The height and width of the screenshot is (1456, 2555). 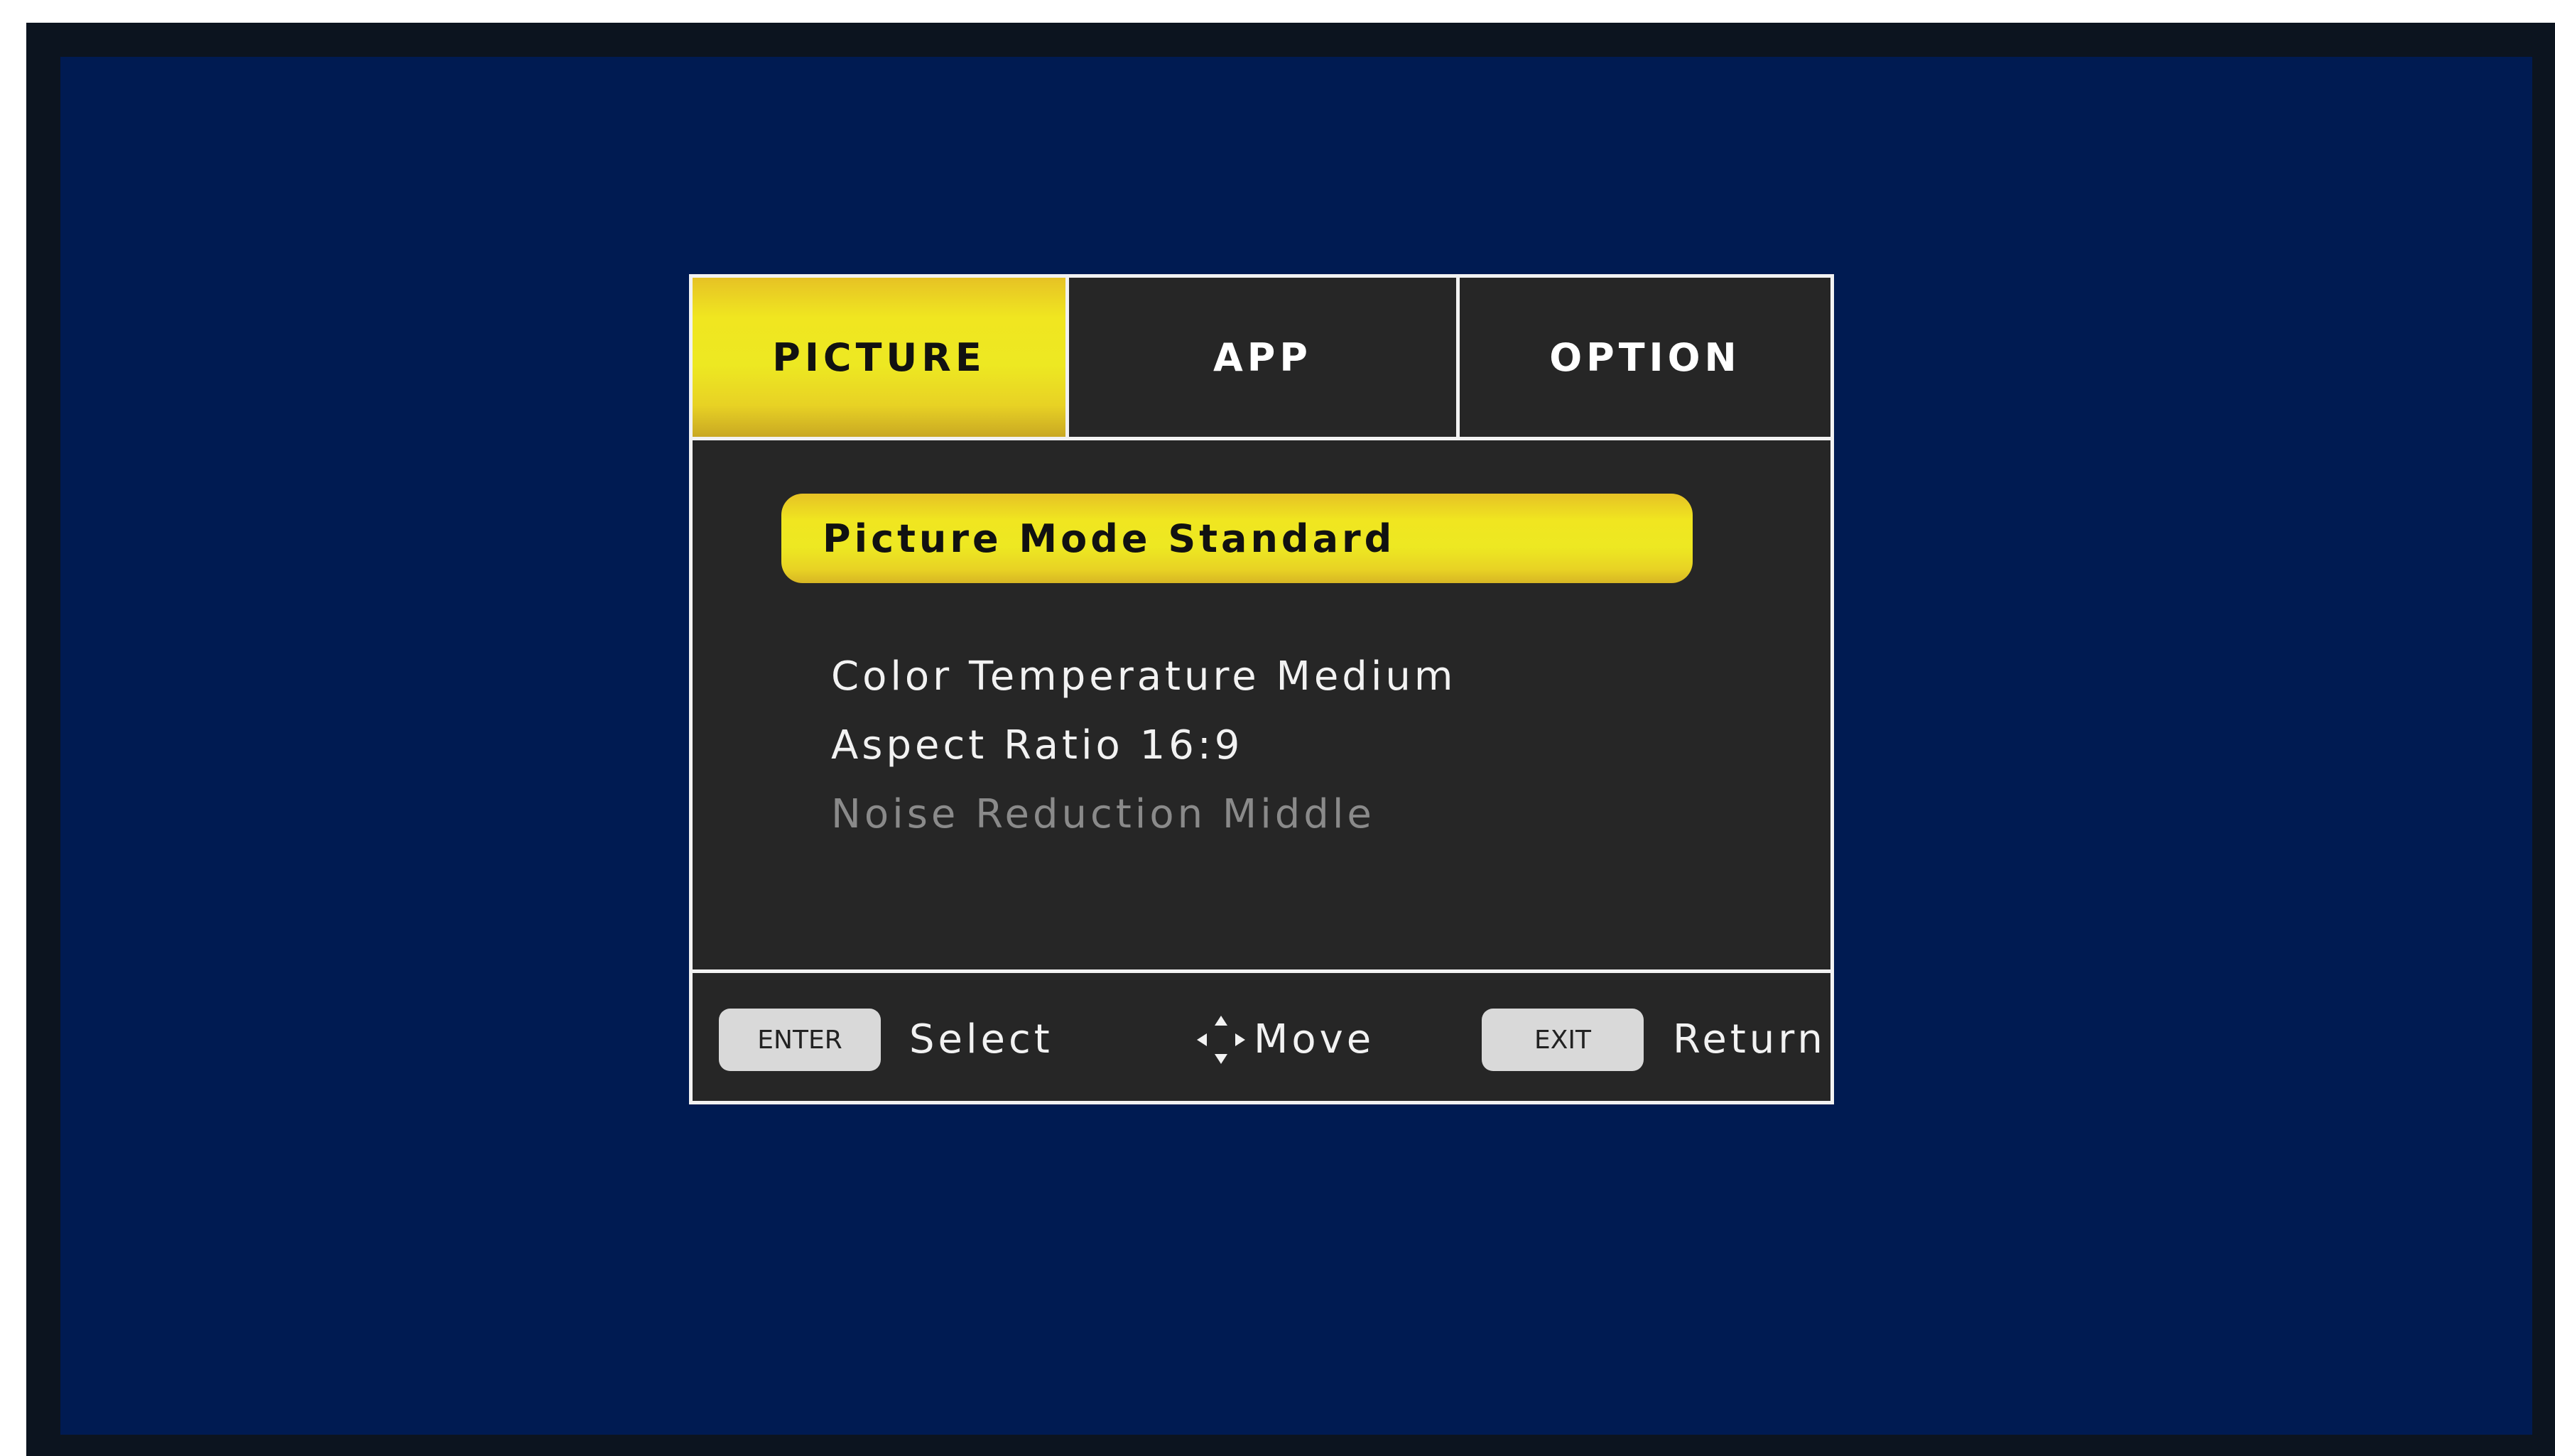 What do you see at coordinates (1749, 1039) in the screenshot?
I see `return-hint: Return` at bounding box center [1749, 1039].